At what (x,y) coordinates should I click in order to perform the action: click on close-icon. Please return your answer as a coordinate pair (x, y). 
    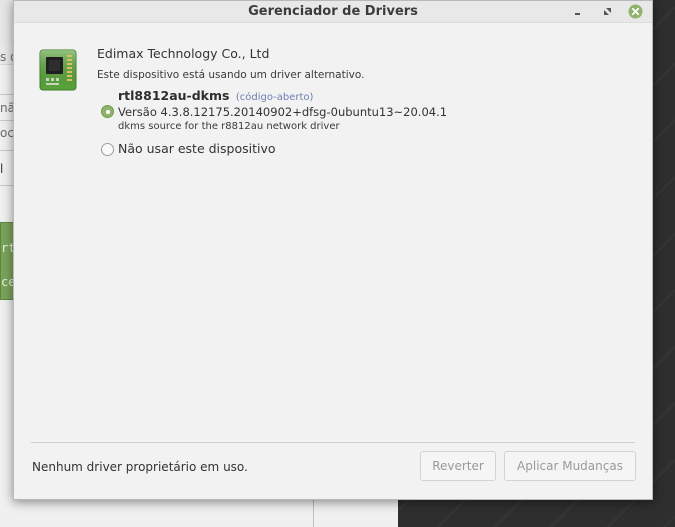
    Looking at the image, I should click on (635, 11).